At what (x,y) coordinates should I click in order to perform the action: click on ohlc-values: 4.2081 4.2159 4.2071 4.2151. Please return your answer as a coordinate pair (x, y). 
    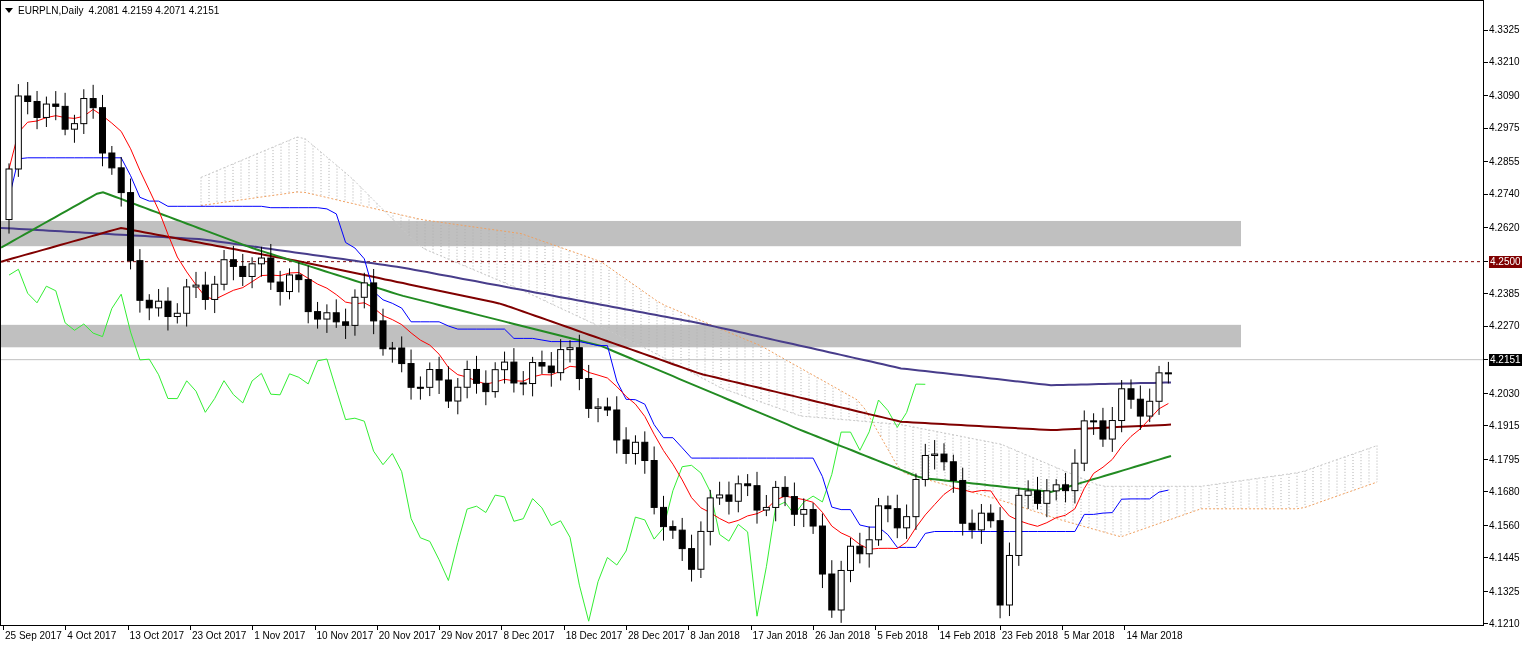
    Looking at the image, I should click on (154, 11).